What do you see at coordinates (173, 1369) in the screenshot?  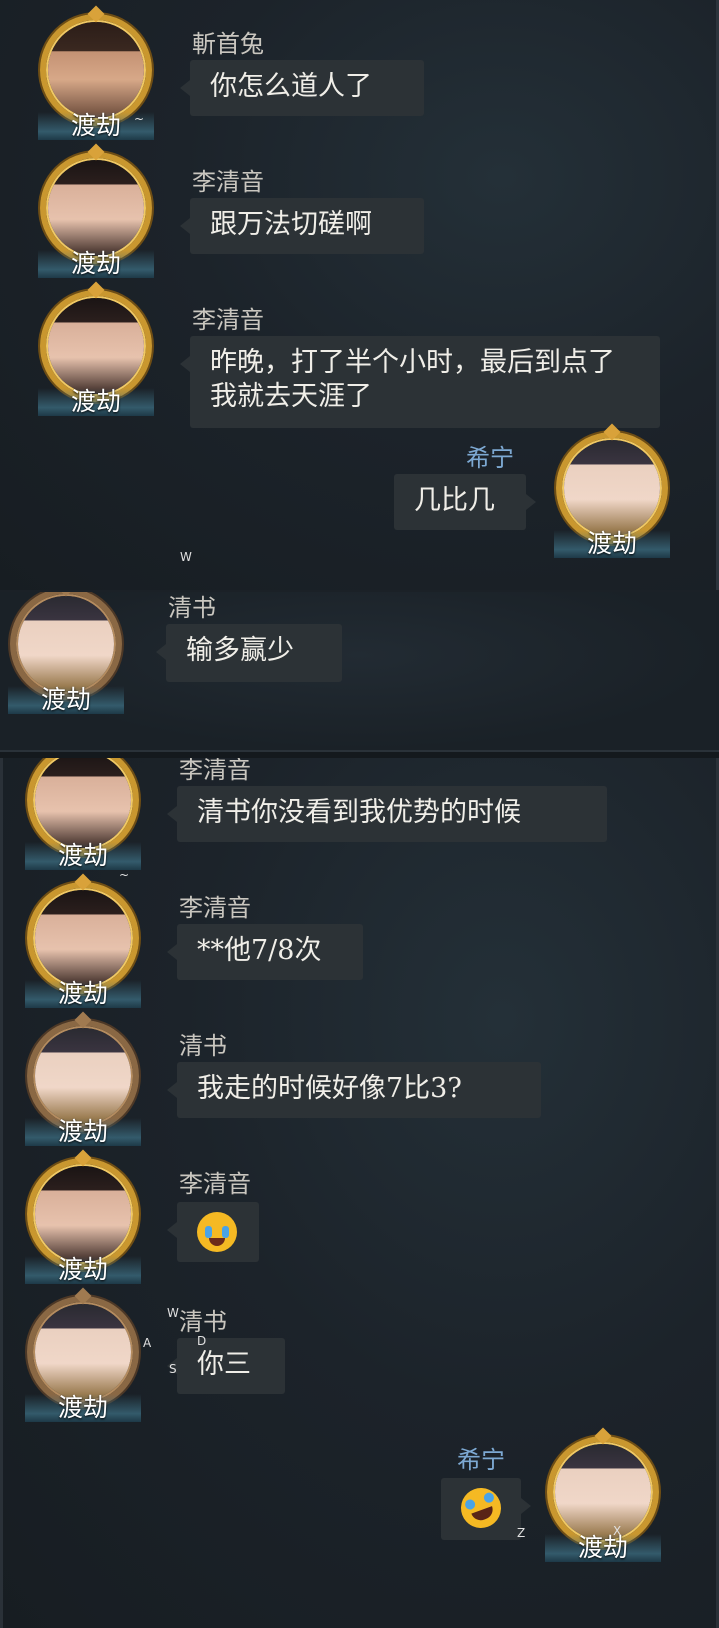 I see `overlay-mark: S` at bounding box center [173, 1369].